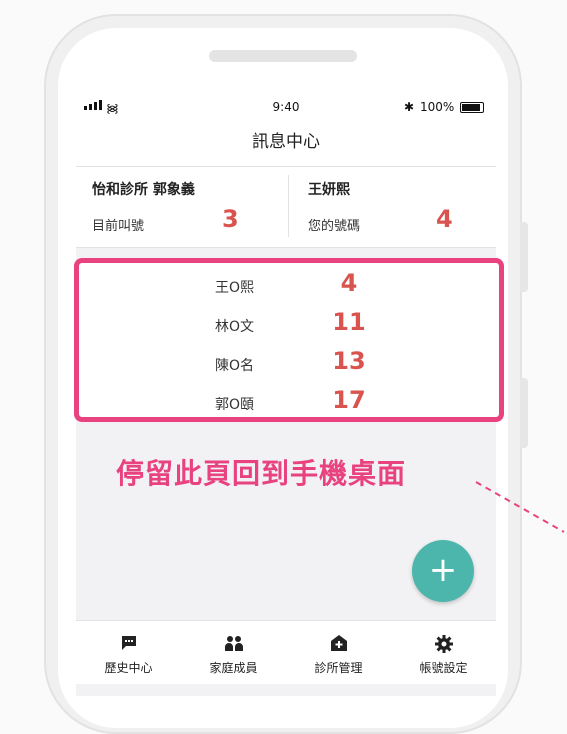 Image resolution: width=567 pixels, height=734 pixels. What do you see at coordinates (338, 668) in the screenshot?
I see `tab-label: 診所管理` at bounding box center [338, 668].